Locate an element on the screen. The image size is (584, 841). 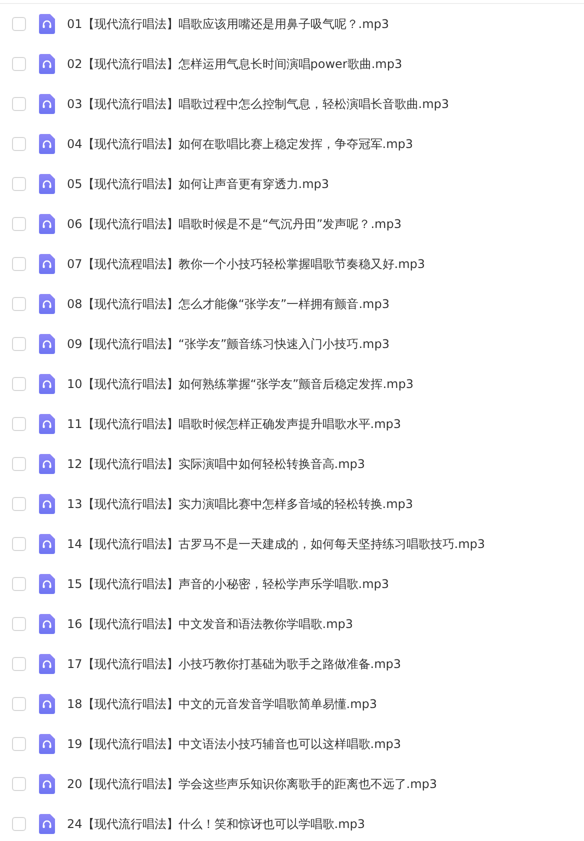
file-name: 12【现代流行唱法】实际演唱中如何轻松转换音高.mp3 is located at coordinates (216, 464).